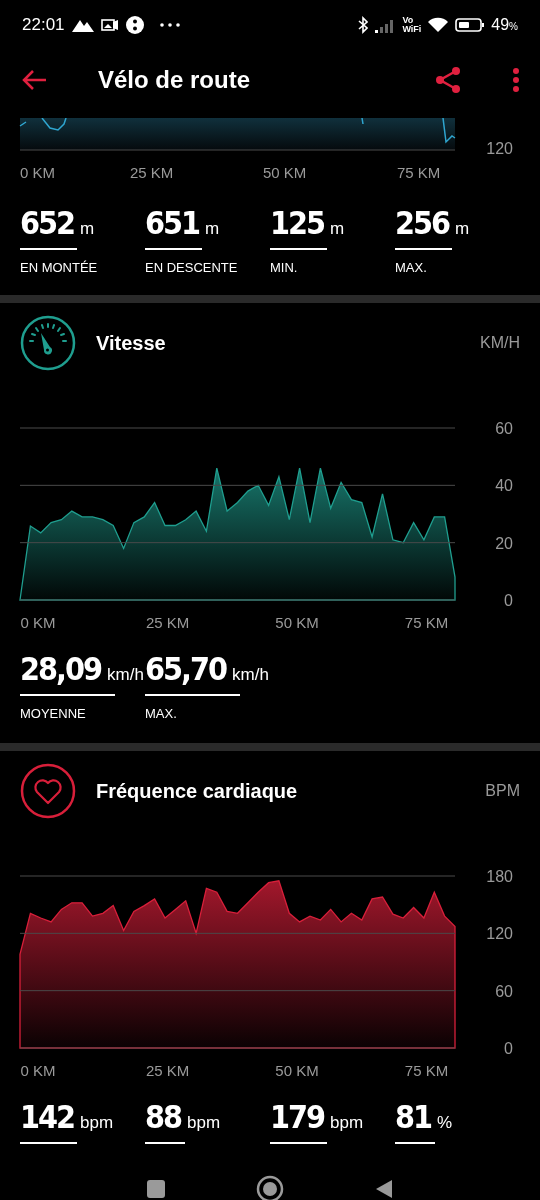 This screenshot has height=1200, width=540. What do you see at coordinates (363, 25) in the screenshot?
I see `bluetooth-icon` at bounding box center [363, 25].